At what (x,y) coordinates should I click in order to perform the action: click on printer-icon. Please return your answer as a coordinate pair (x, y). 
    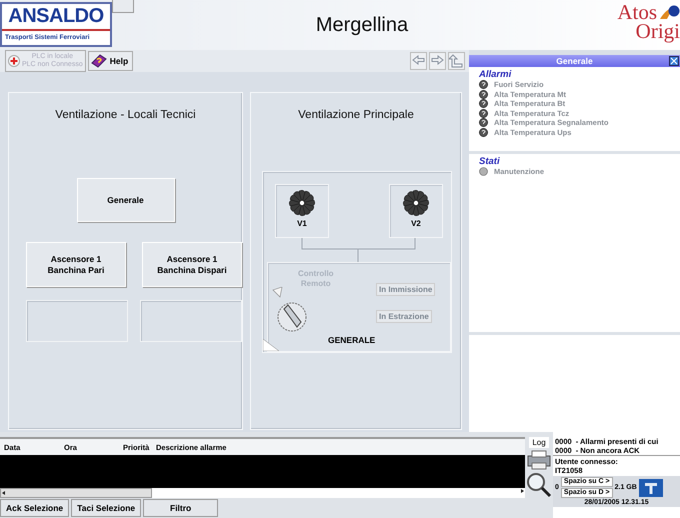
    Looking at the image, I should click on (539, 460).